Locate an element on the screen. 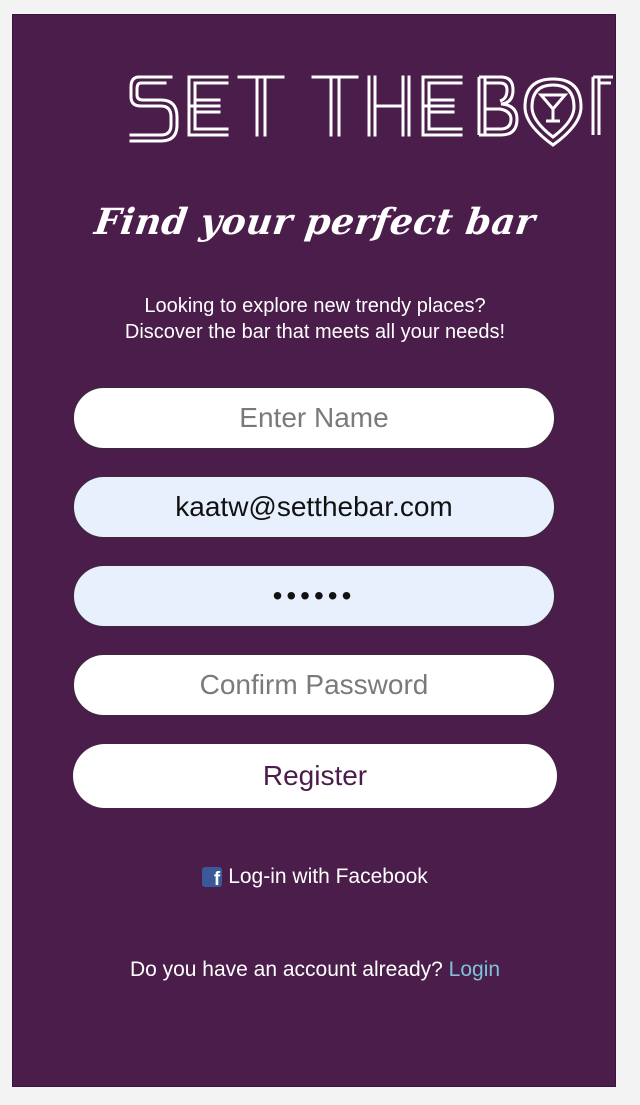 Image resolution: width=640 pixels, height=1105 pixels. set-the-bar-logo is located at coordinates (371, 111).